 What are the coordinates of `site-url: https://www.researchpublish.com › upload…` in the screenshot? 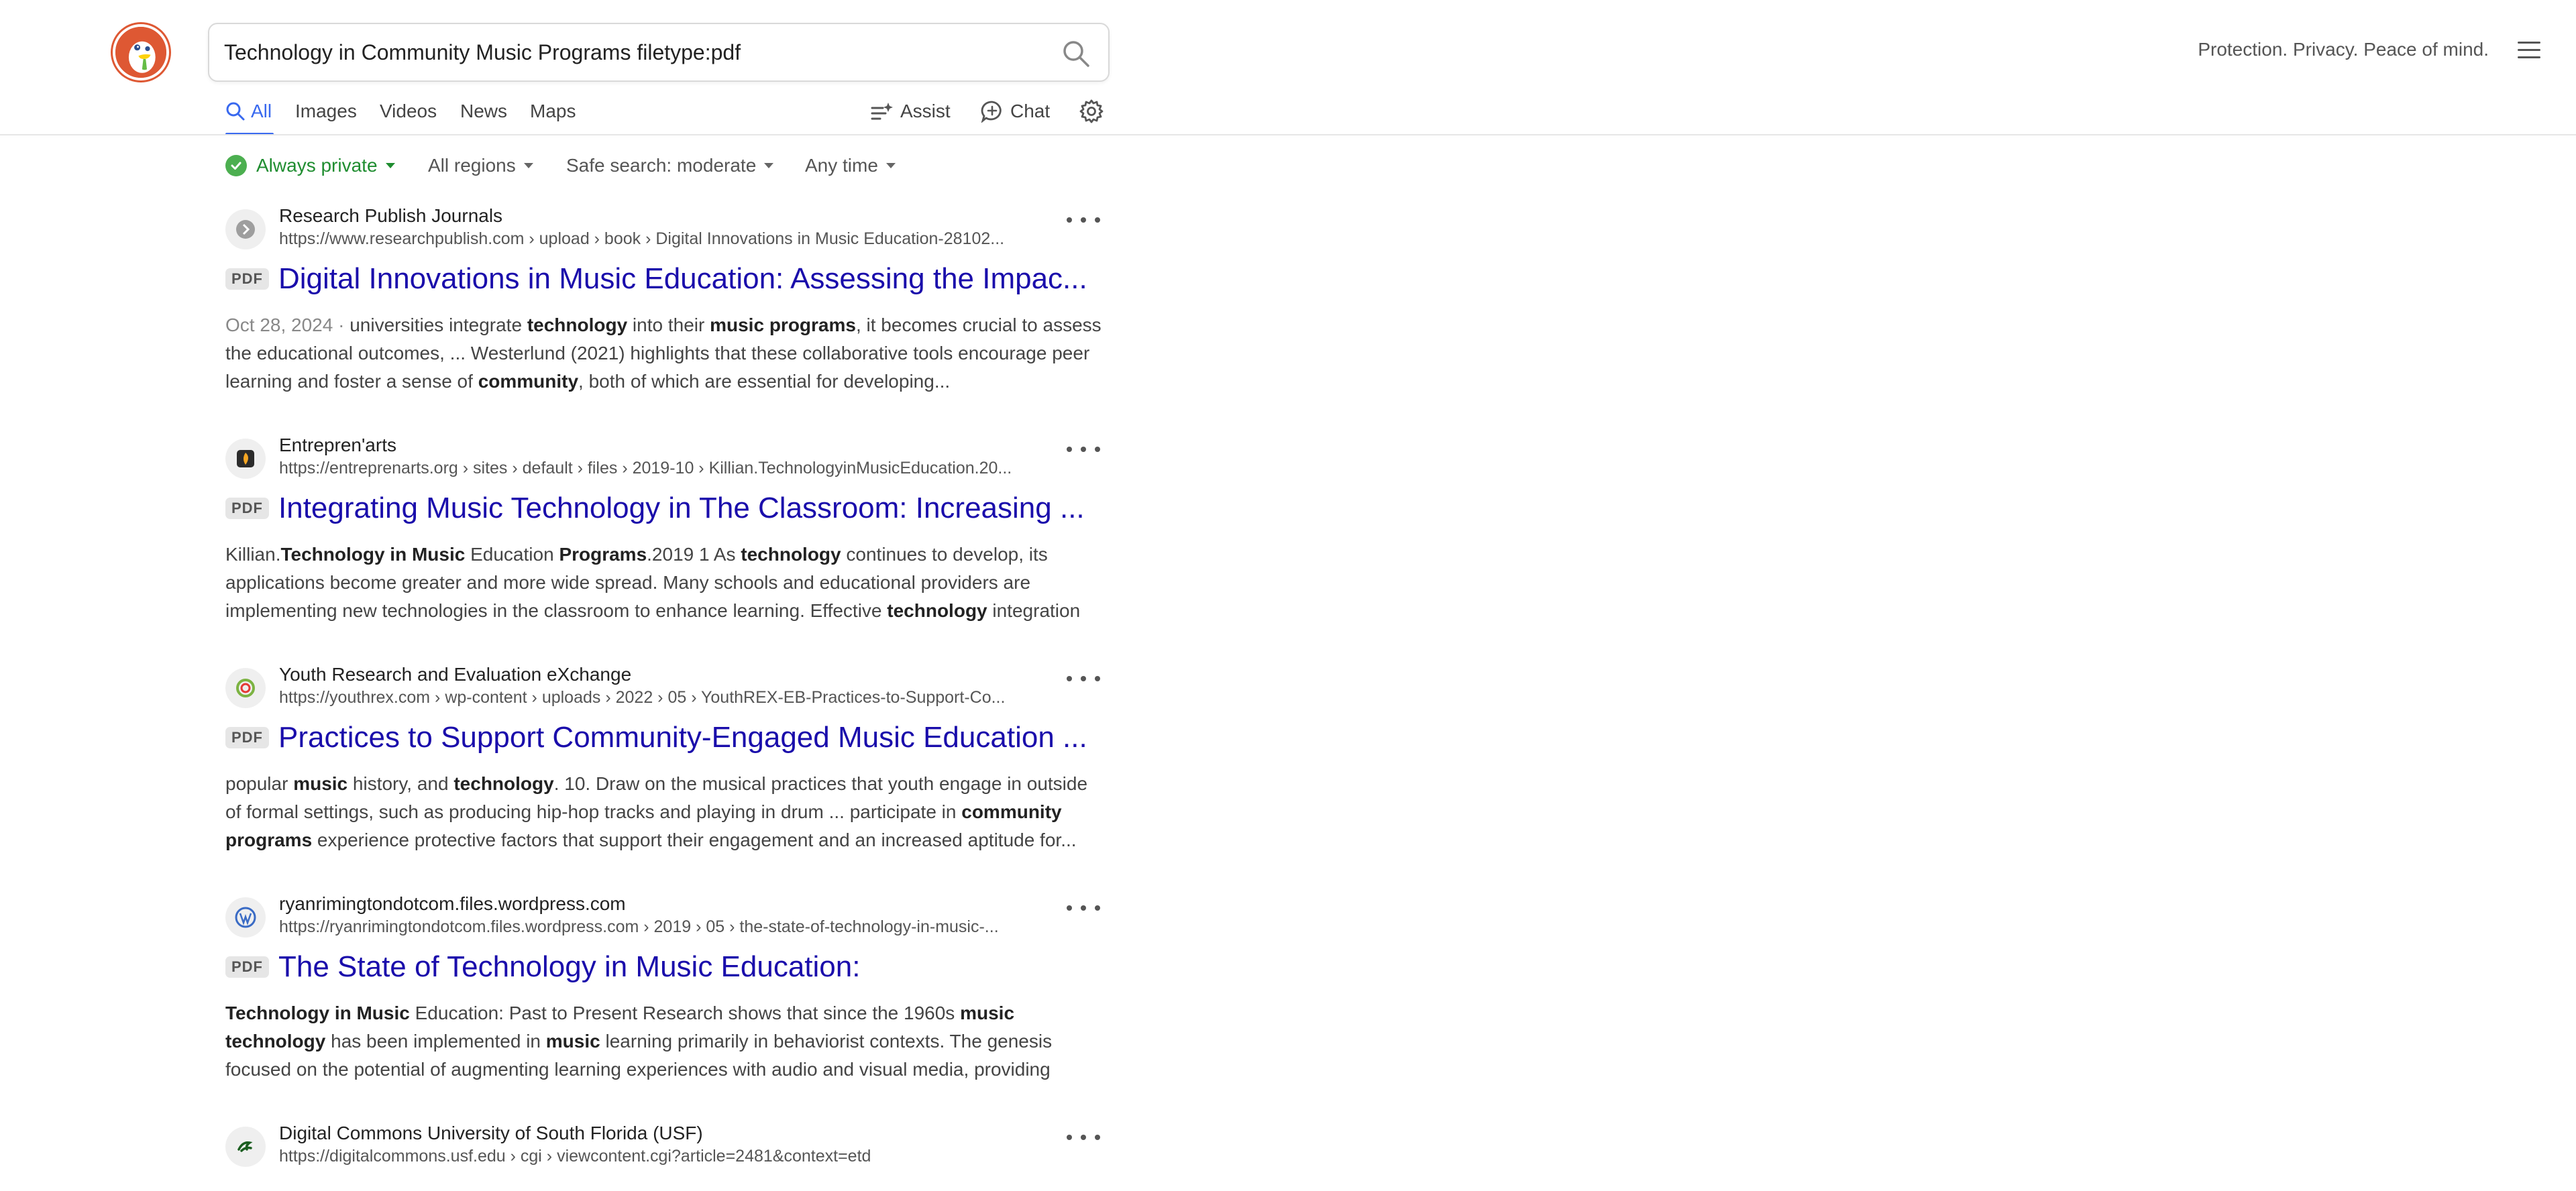 It's located at (642, 239).